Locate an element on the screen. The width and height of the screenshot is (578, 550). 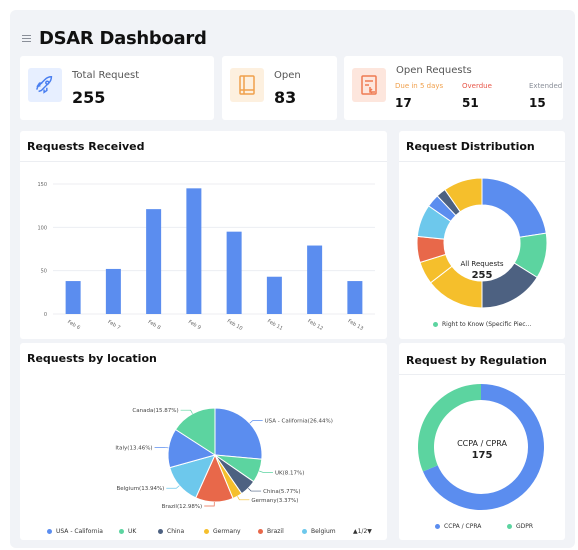
regulation-center-label: CCPA / CPRA is located at coordinates (482, 443).